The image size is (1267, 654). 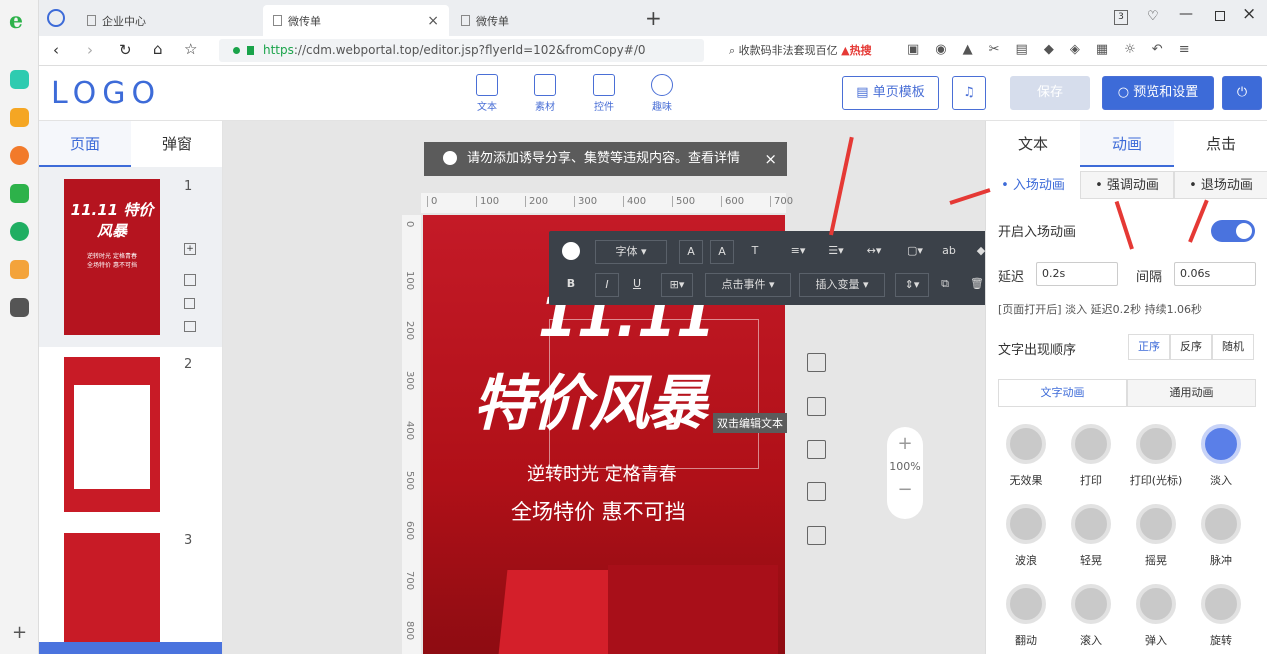 What do you see at coordinates (167, 20) in the screenshot?
I see `tab-company-center: 企业中心` at bounding box center [167, 20].